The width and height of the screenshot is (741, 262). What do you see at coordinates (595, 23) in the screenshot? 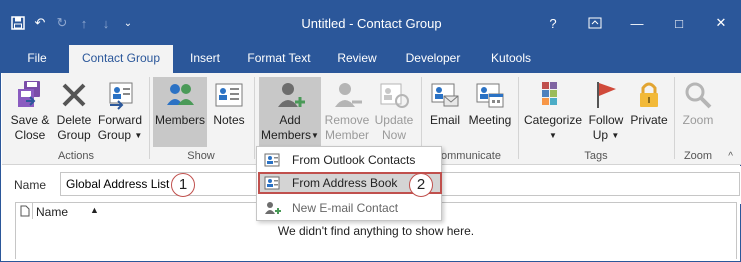
I see `ribbon-display-button` at bounding box center [595, 23].